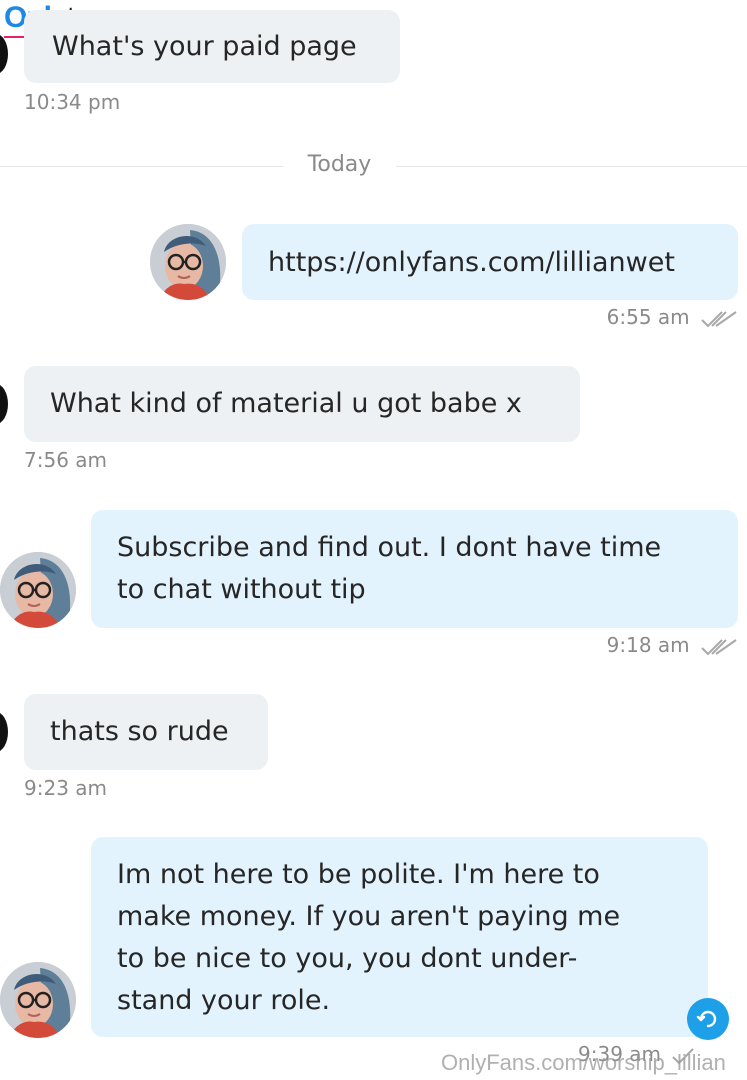 This screenshot has height=1080, width=747. Describe the element at coordinates (358, 874) in the screenshot. I see `message-text-line: Im not here to be polite. I'm here to` at that location.